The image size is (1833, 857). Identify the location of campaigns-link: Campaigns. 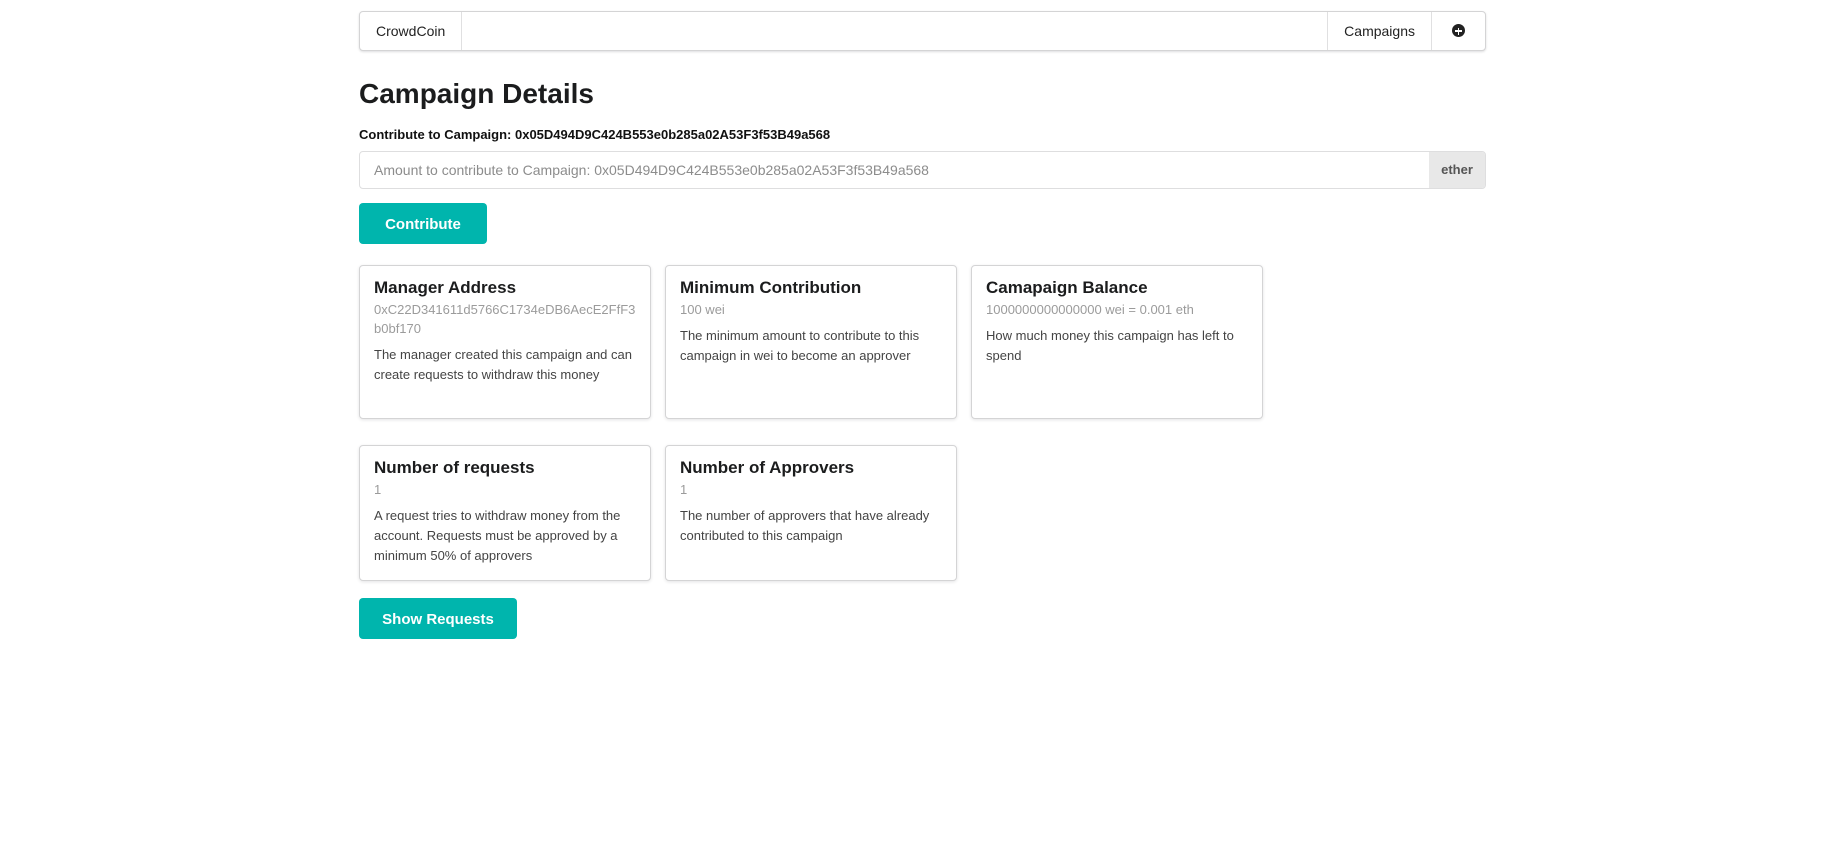
(1379, 31).